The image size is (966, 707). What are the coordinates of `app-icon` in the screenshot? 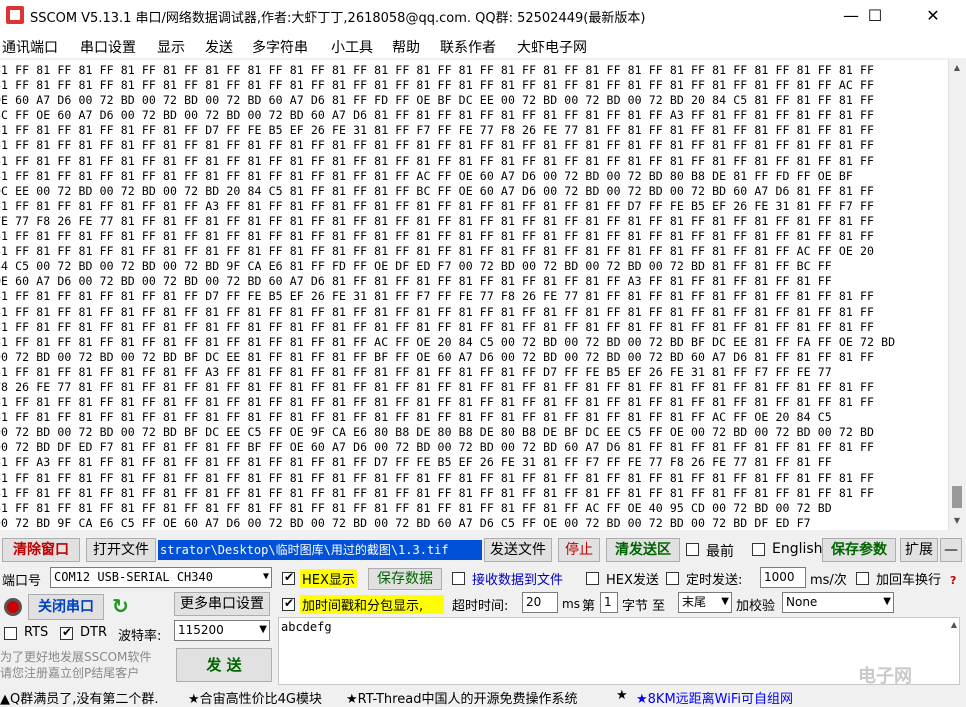 It's located at (15, 15).